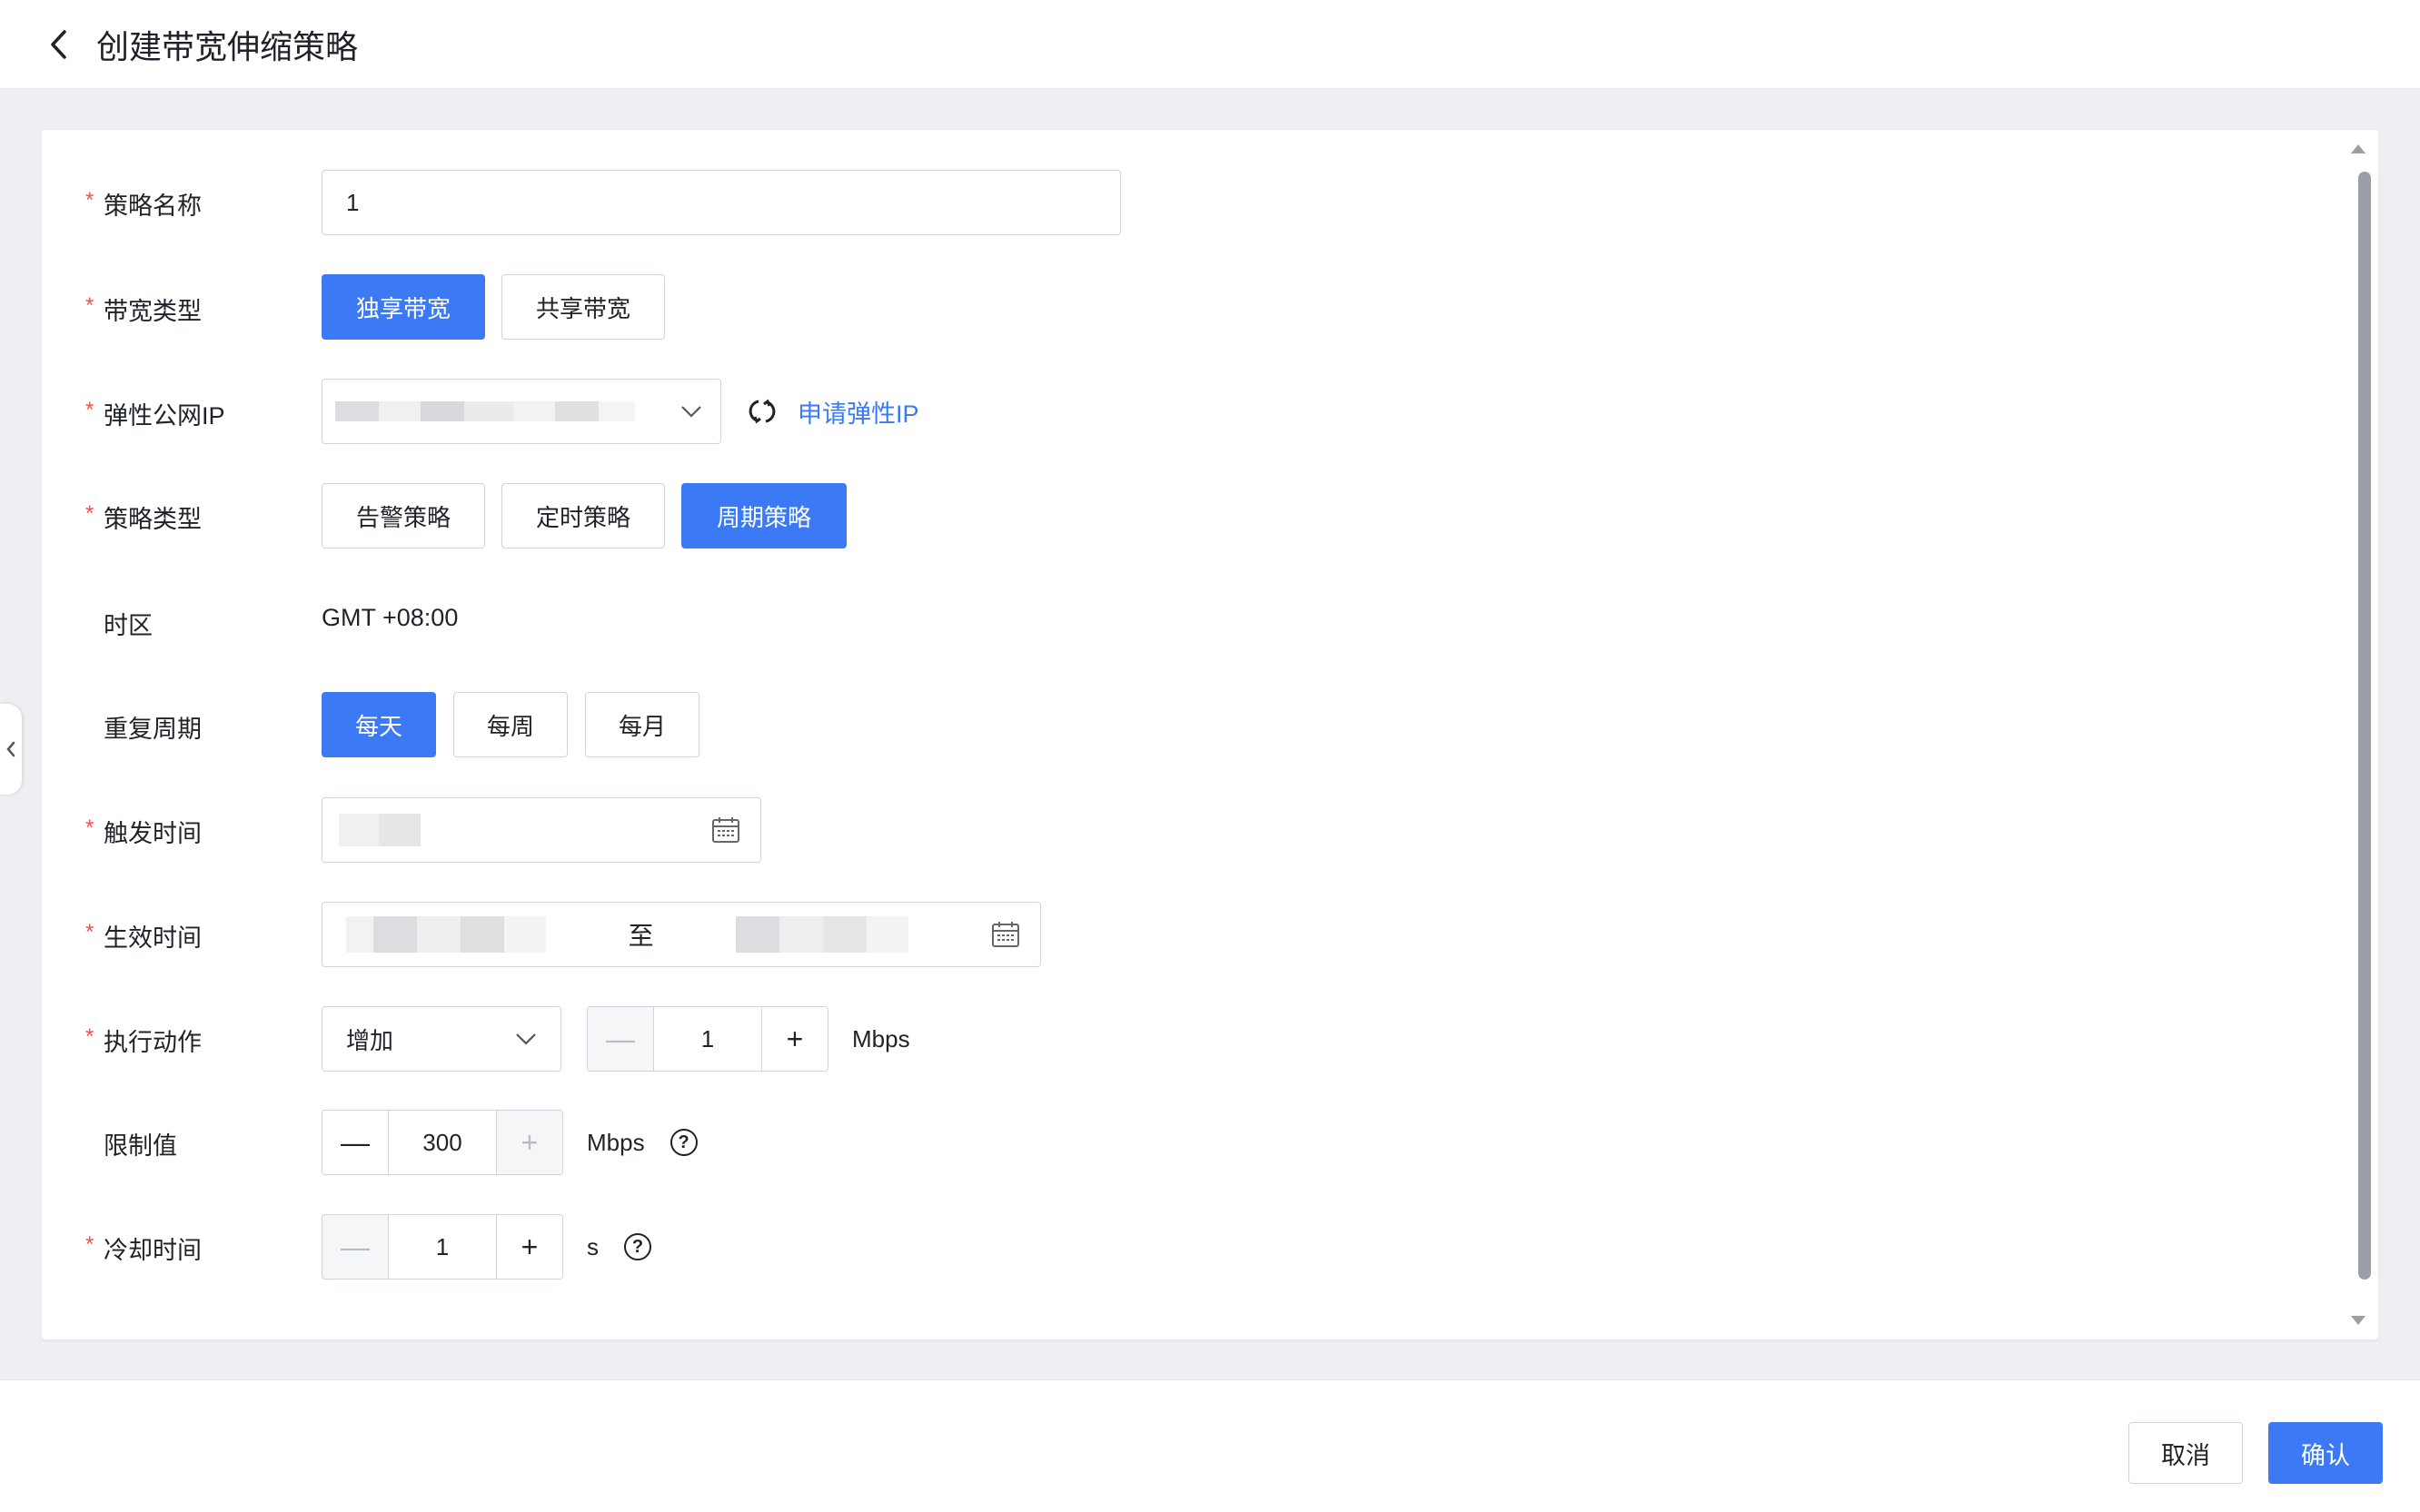 The image size is (2420, 1512). Describe the element at coordinates (681, 934) in the screenshot. I see `effective-time-range-picker: 至` at that location.